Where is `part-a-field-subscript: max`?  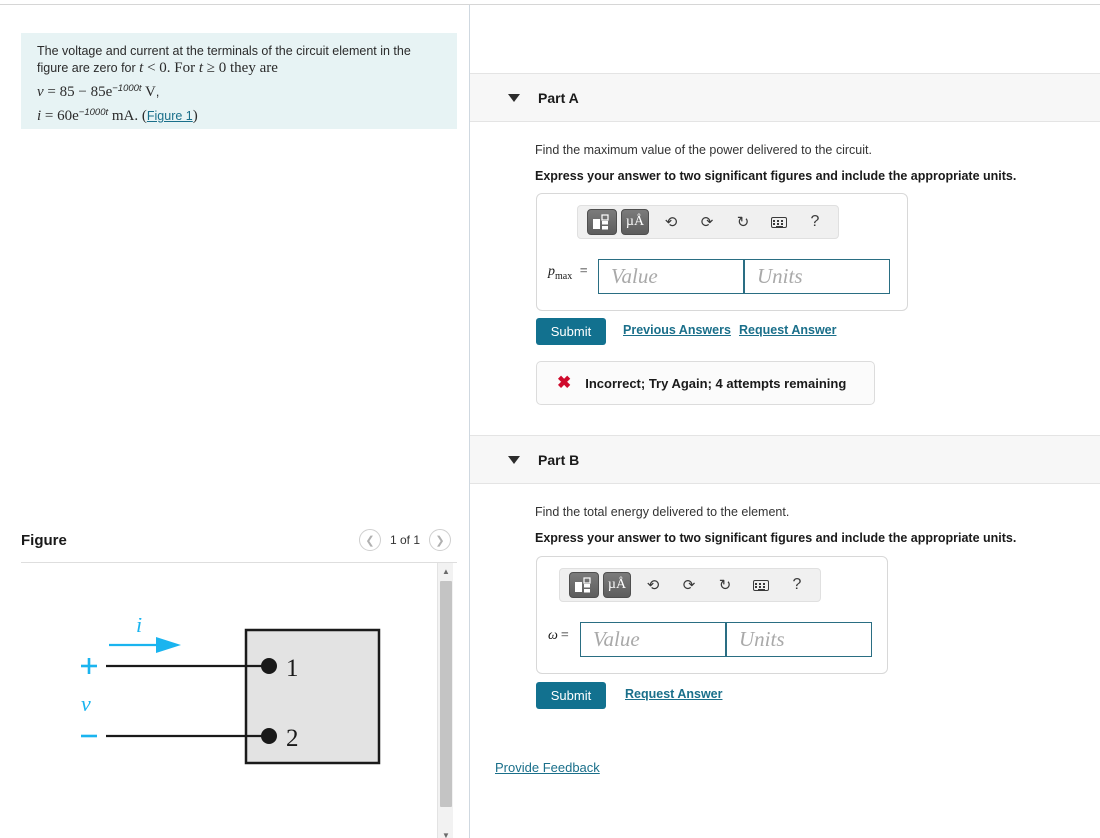
part-a-field-subscript: max is located at coordinates (564, 276).